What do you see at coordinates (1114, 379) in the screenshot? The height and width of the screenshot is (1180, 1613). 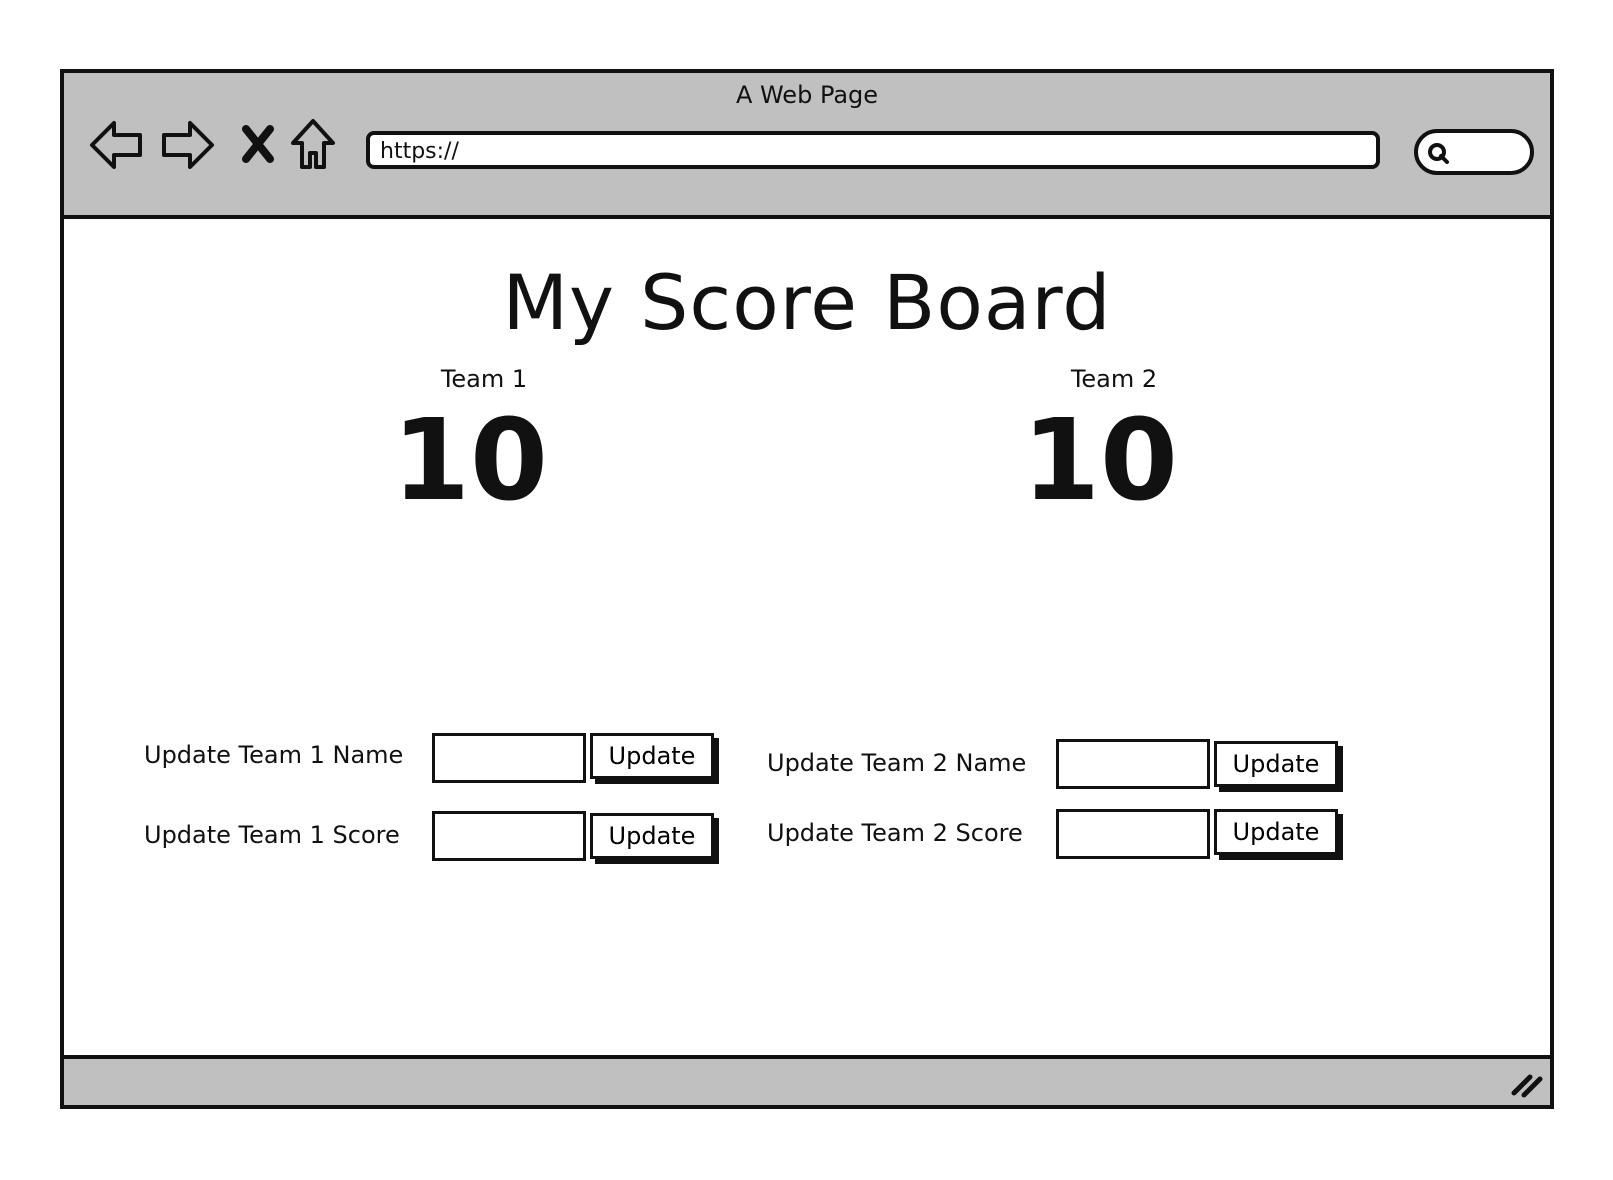 I see `team2-label: Team 2` at bounding box center [1114, 379].